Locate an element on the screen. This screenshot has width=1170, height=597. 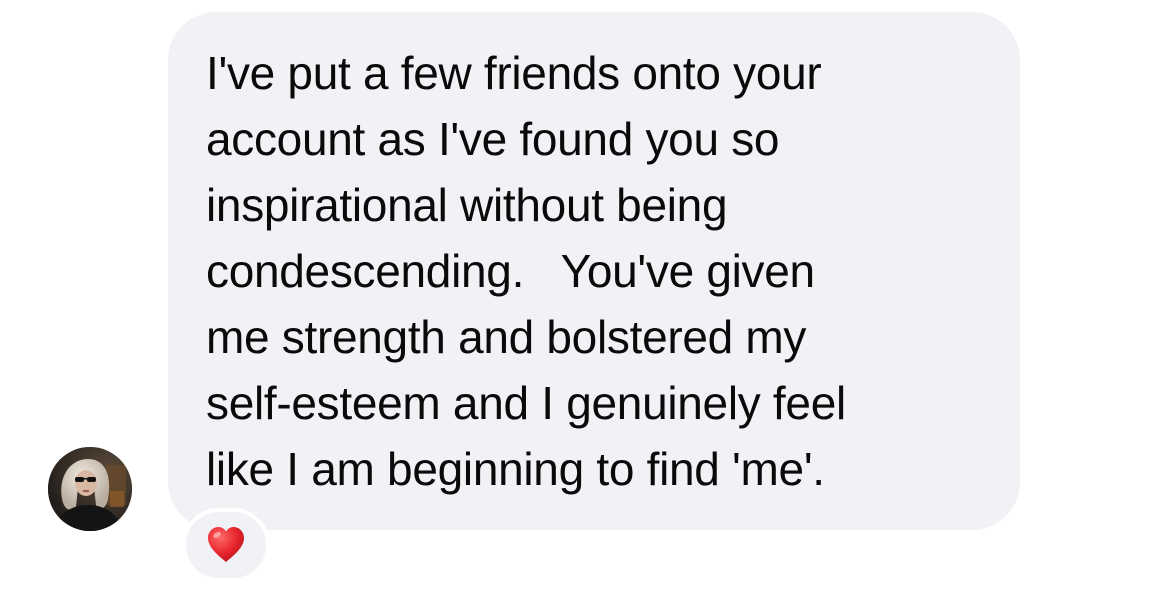
message-line: me strength and bolstered my is located at coordinates (506, 337).